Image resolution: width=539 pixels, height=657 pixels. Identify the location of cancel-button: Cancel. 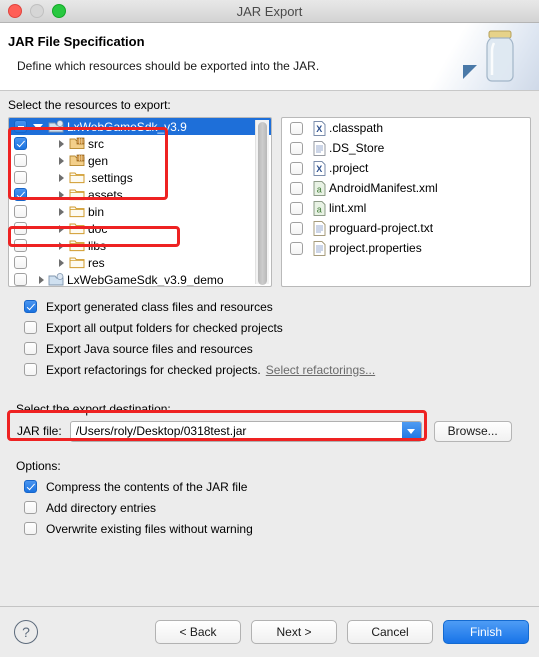
(390, 632).